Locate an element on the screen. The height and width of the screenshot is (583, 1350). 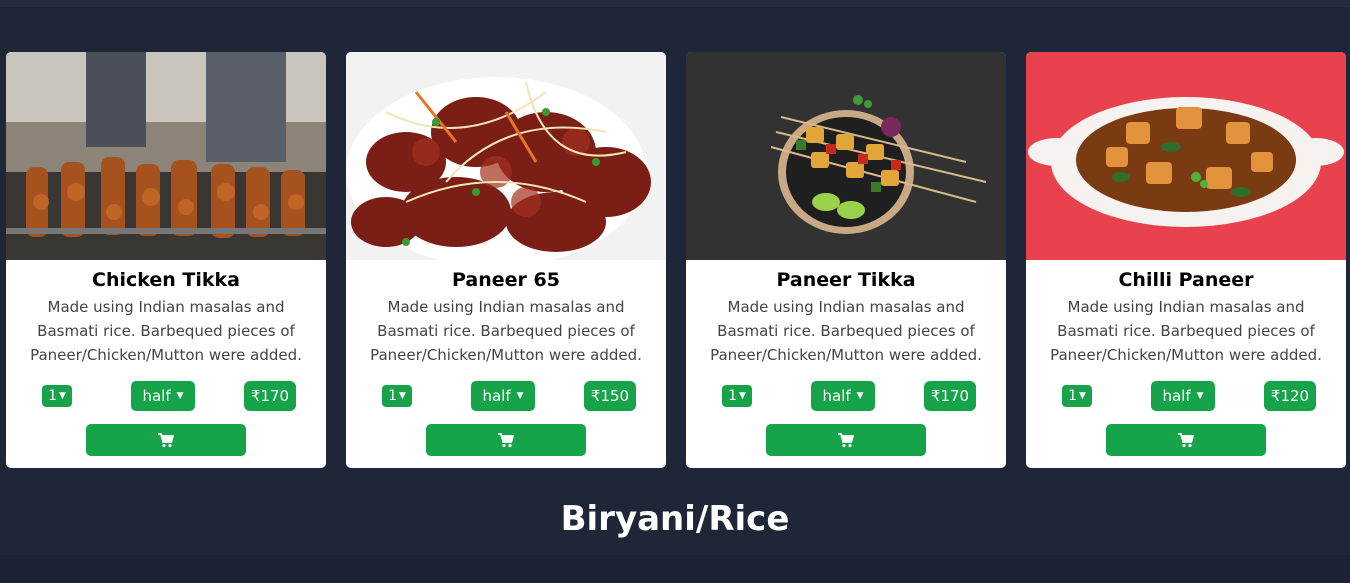
price-badge: ₹150 is located at coordinates (610, 396).